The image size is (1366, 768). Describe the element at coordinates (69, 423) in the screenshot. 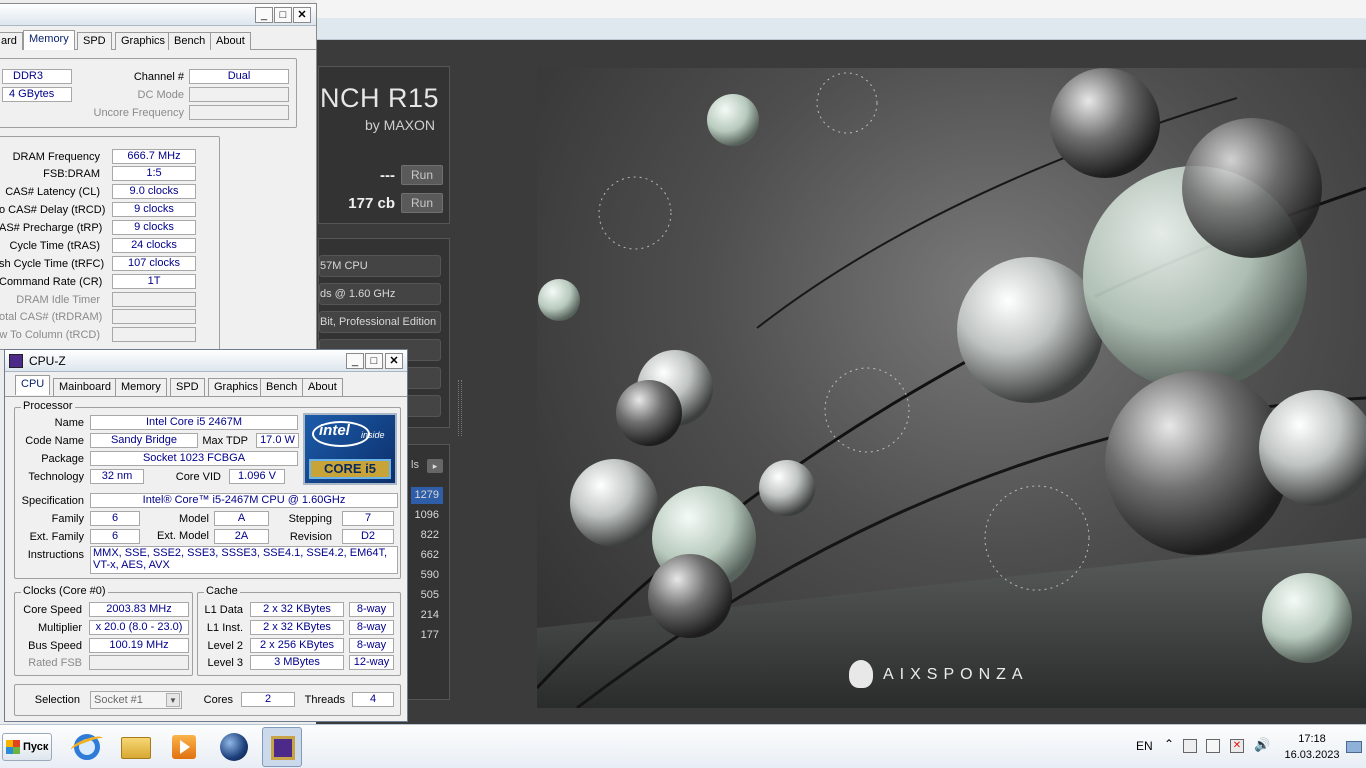

I see `name-label: Name` at that location.